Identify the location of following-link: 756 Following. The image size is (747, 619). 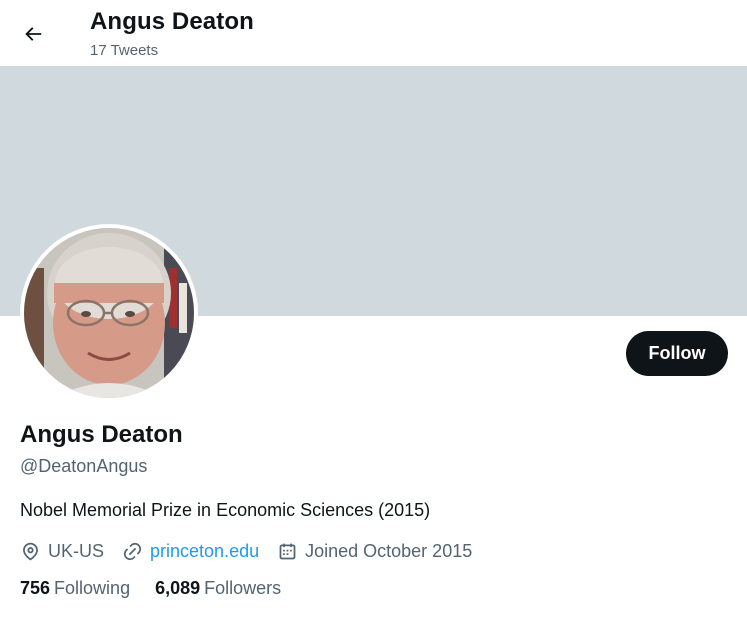
(75, 588).